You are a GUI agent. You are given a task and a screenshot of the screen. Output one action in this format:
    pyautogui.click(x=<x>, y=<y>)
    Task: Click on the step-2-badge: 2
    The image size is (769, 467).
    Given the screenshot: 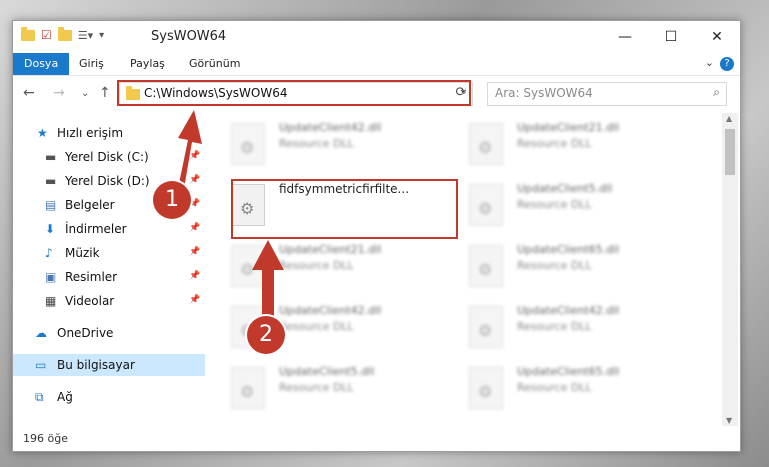 What is the action you would take?
    pyautogui.click(x=266, y=335)
    